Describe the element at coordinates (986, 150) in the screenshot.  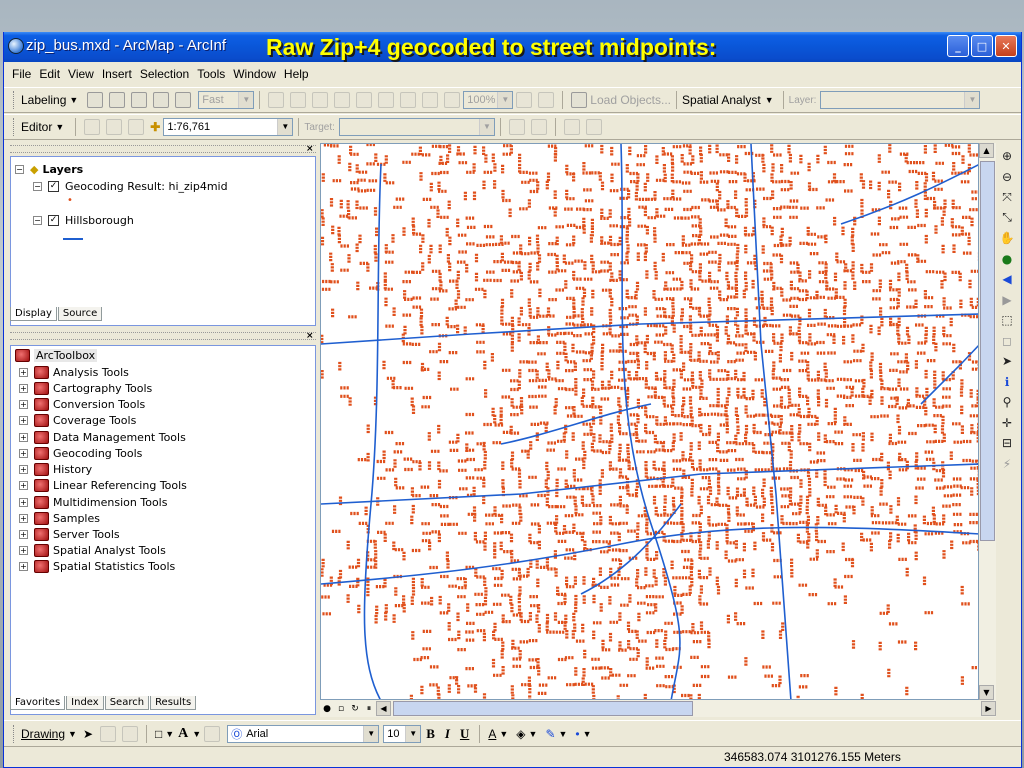
I see `scroll-up-icon: ▲` at that location.